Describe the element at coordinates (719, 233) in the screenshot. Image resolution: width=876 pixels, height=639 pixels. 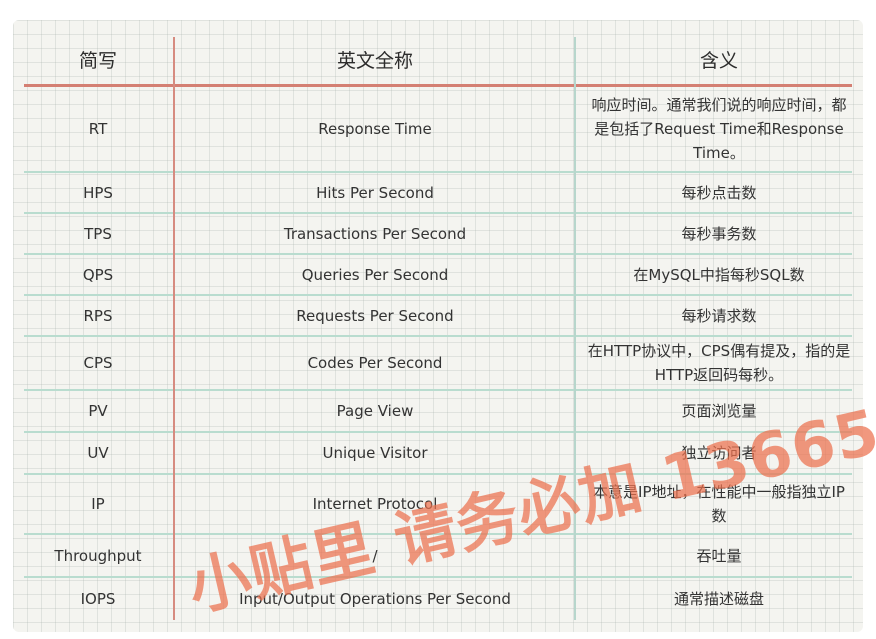
I see `cell-meaning: 每秒事务数` at that location.